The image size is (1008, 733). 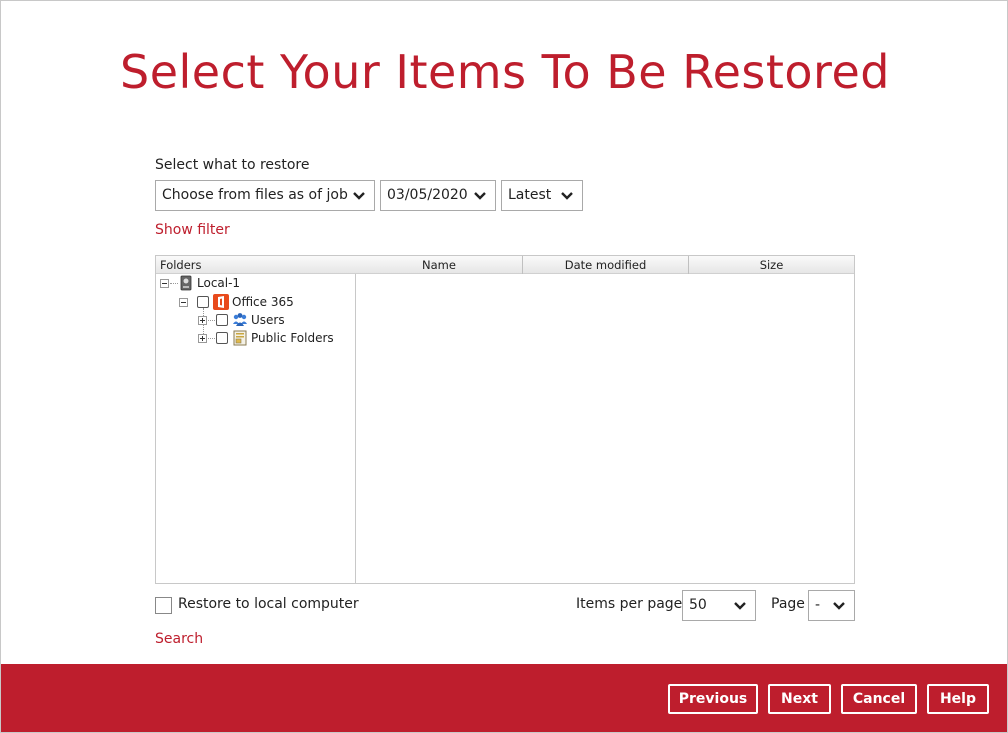 I want to click on items-per-page-label: Items per page, so click(x=629, y=604).